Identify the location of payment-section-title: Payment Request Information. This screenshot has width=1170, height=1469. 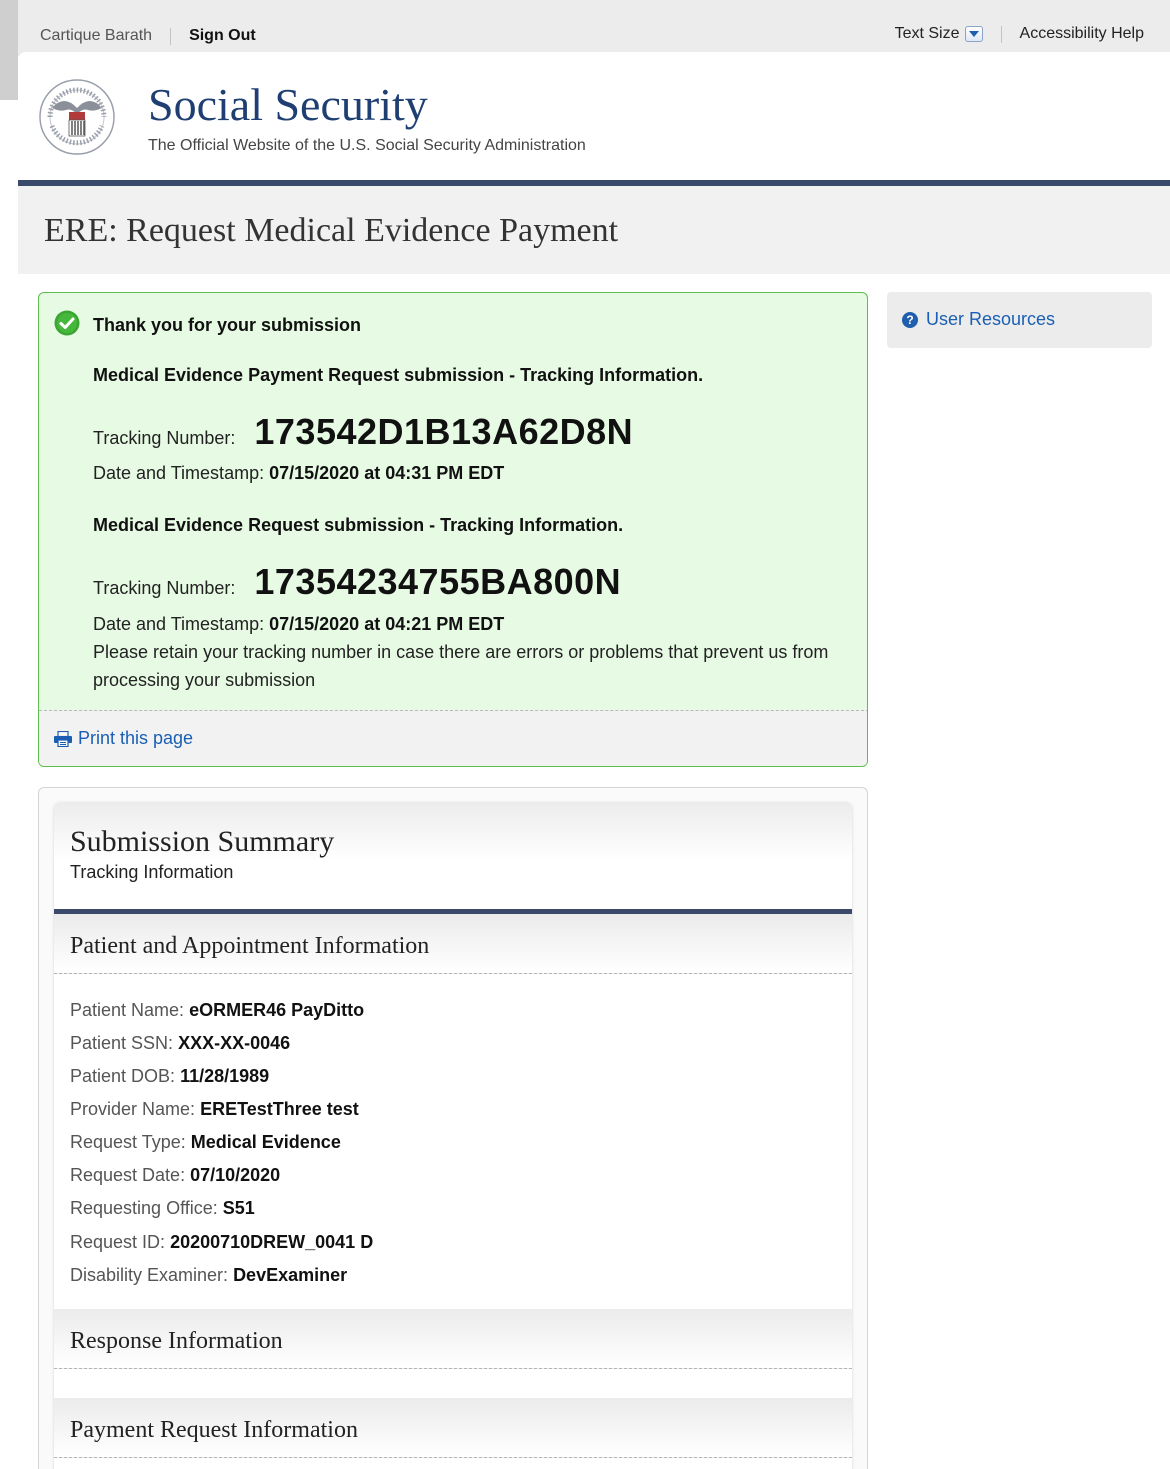
(214, 1430).